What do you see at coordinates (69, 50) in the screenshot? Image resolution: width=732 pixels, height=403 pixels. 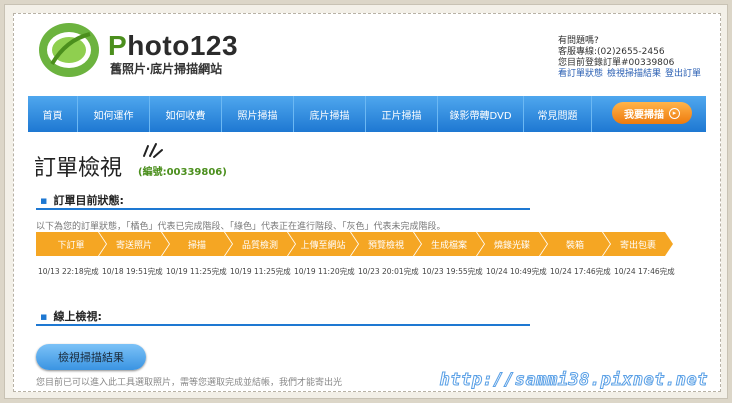 I see `brand-logo-icon` at bounding box center [69, 50].